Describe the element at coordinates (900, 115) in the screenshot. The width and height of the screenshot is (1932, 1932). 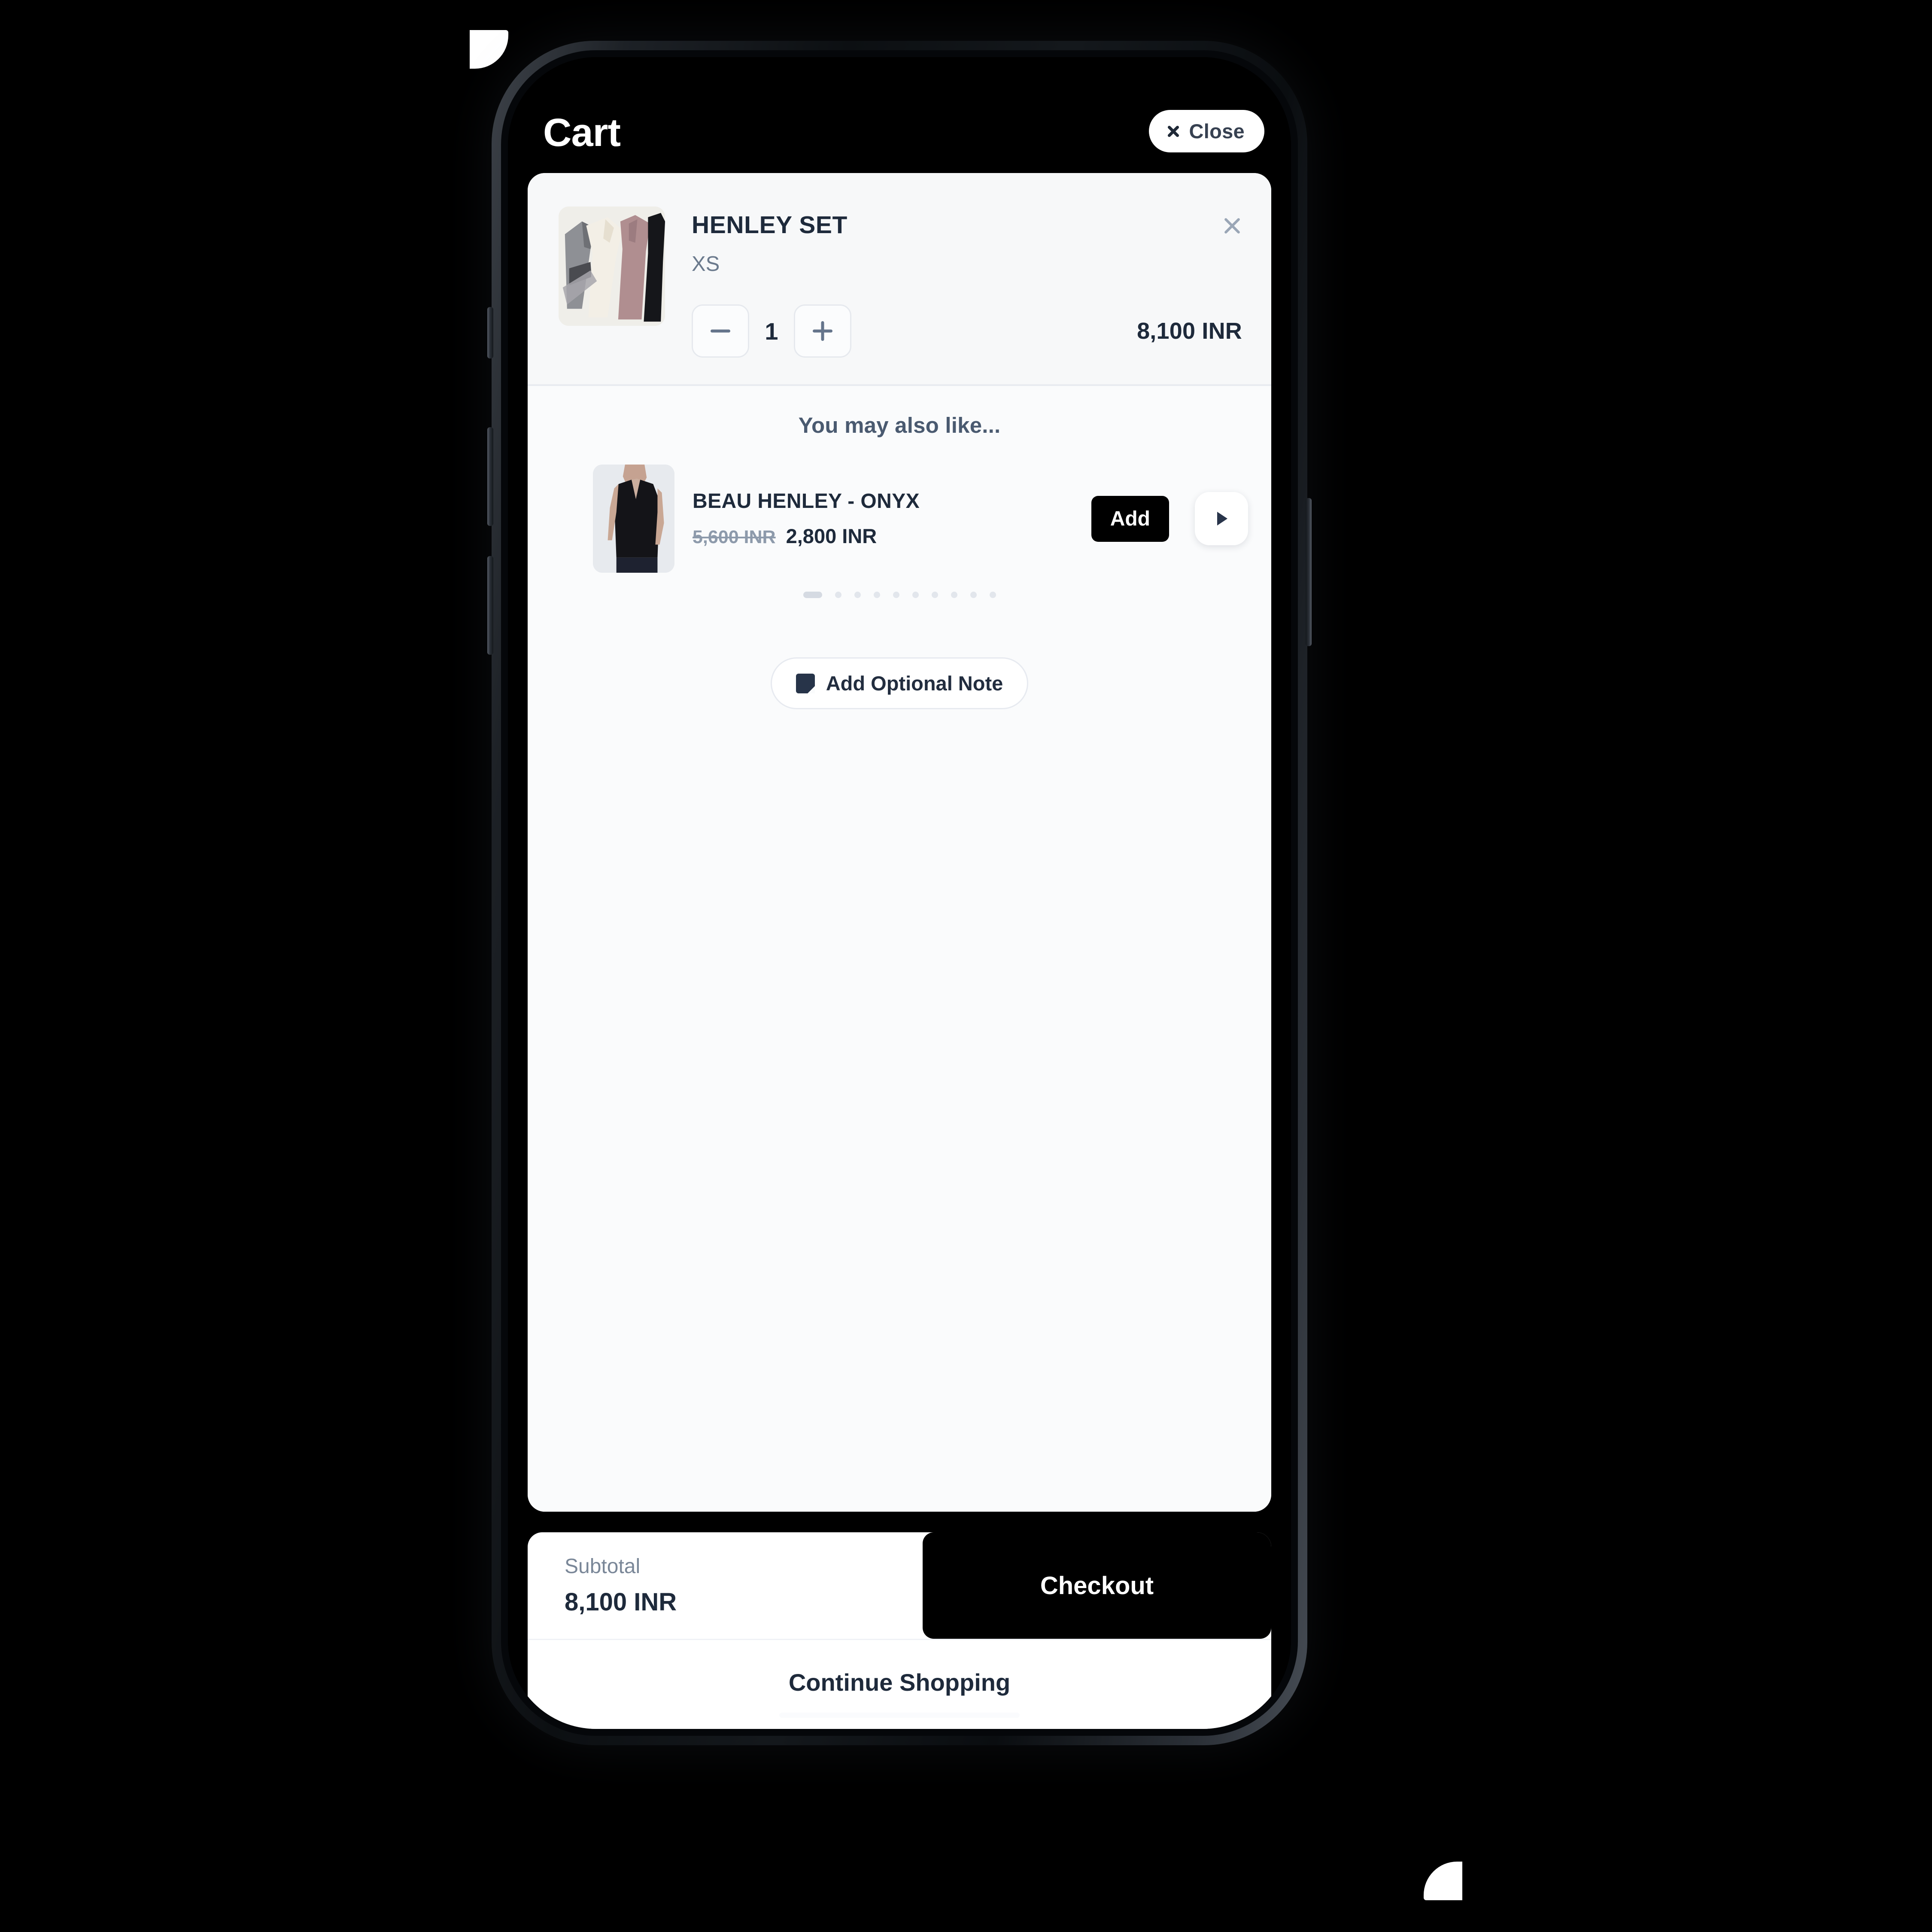
I see `cart-header: Cart Close` at that location.